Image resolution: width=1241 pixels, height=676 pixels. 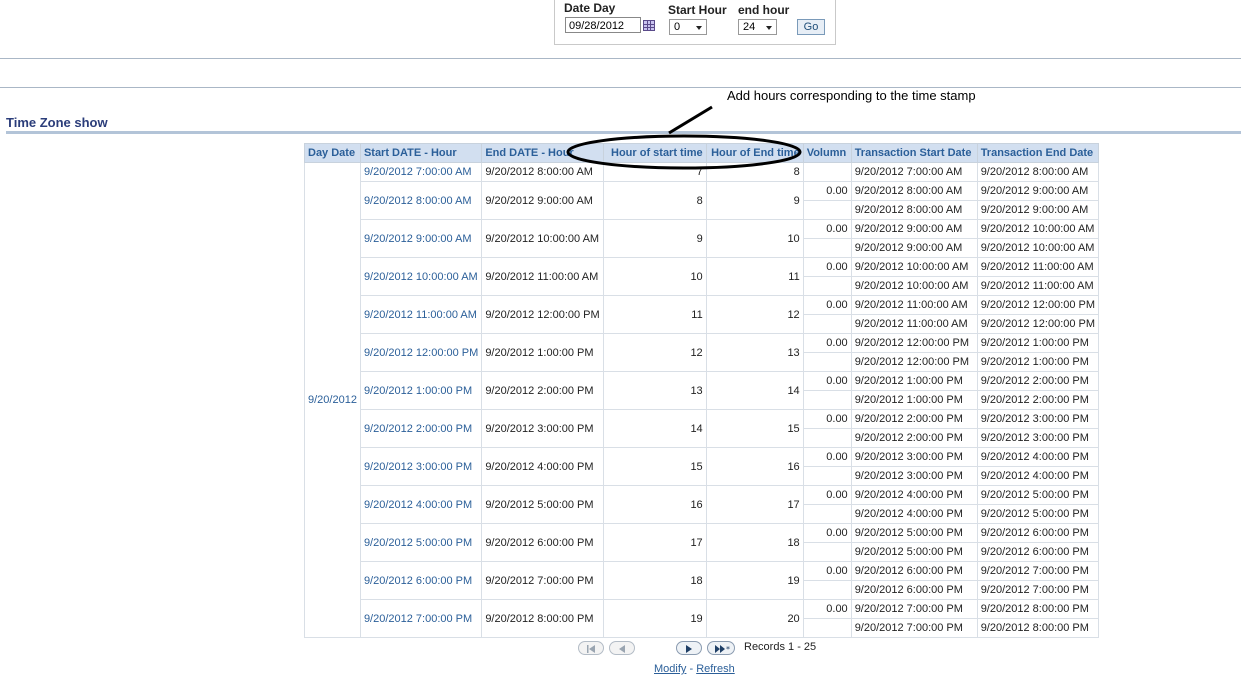 I want to click on highlight-ellipse, so click(x=684, y=152).